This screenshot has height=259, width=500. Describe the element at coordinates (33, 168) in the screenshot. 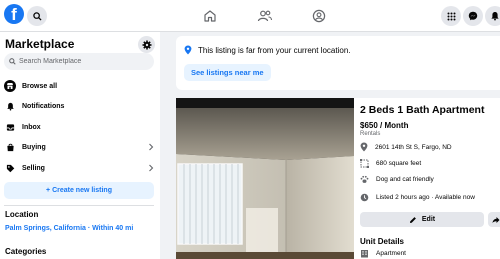

I see `sidebar-item-label: Selling` at that location.